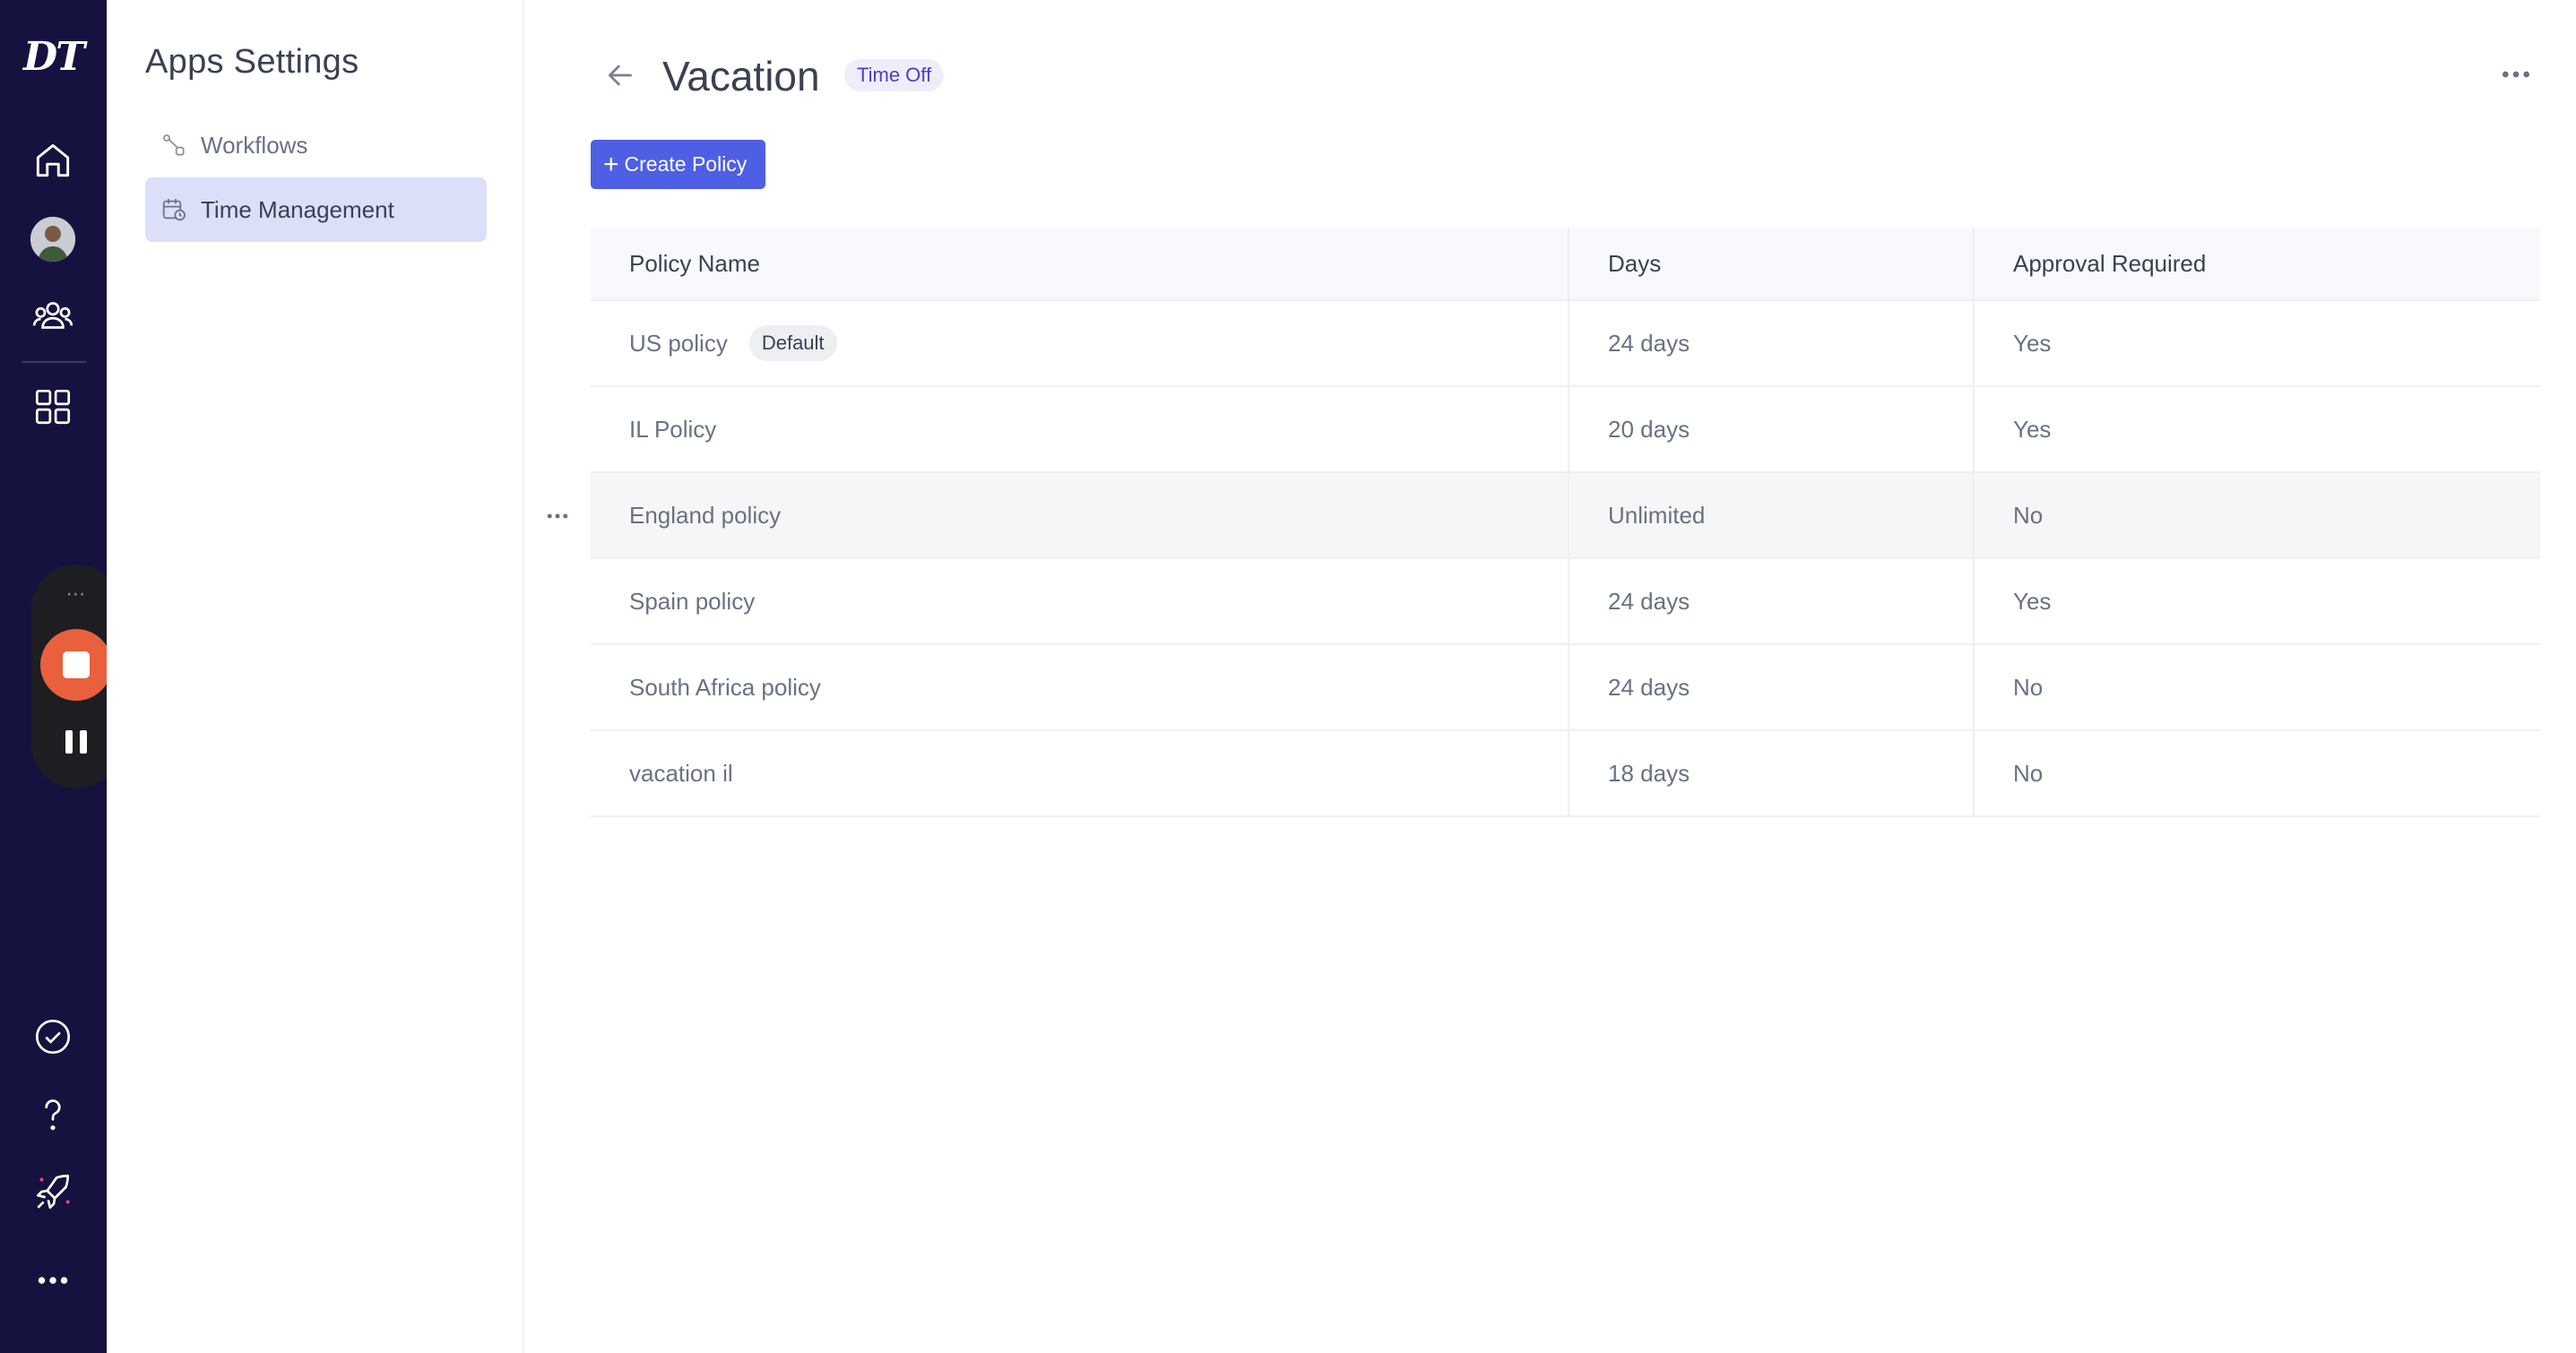 The image size is (2576, 1353). Describe the element at coordinates (1772, 773) in the screenshot. I see `days-cell: 18 days` at that location.